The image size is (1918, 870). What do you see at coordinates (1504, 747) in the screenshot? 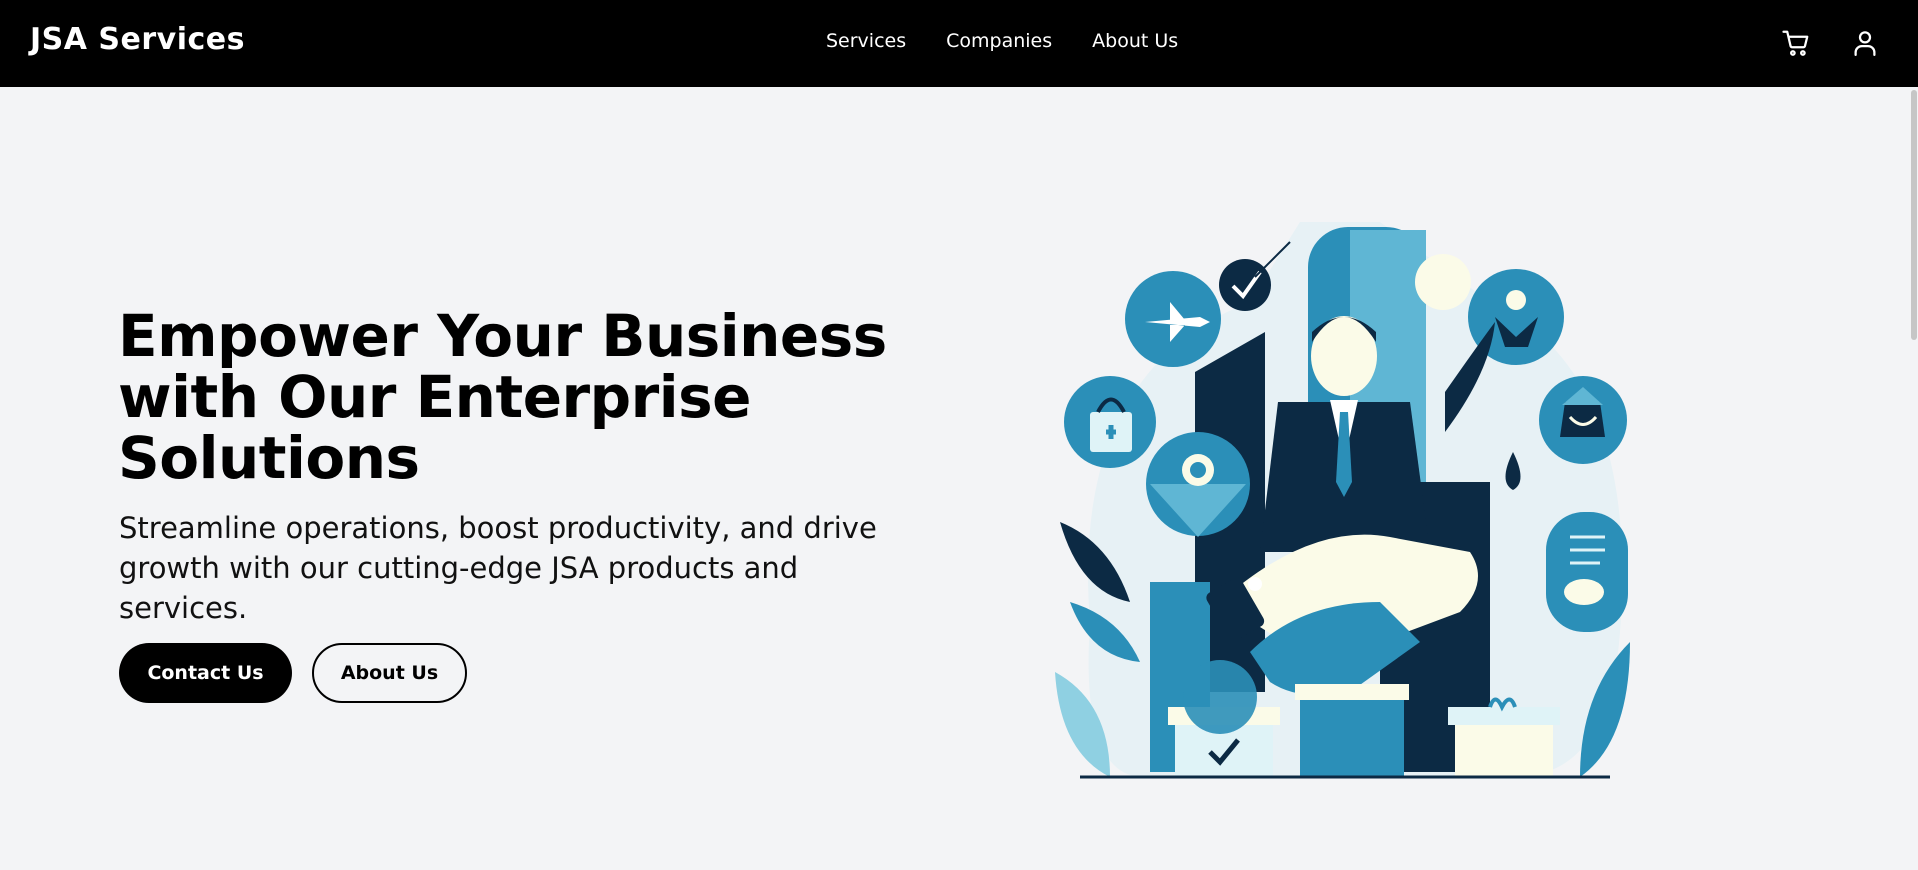
I see `illustration-gift-right` at bounding box center [1504, 747].